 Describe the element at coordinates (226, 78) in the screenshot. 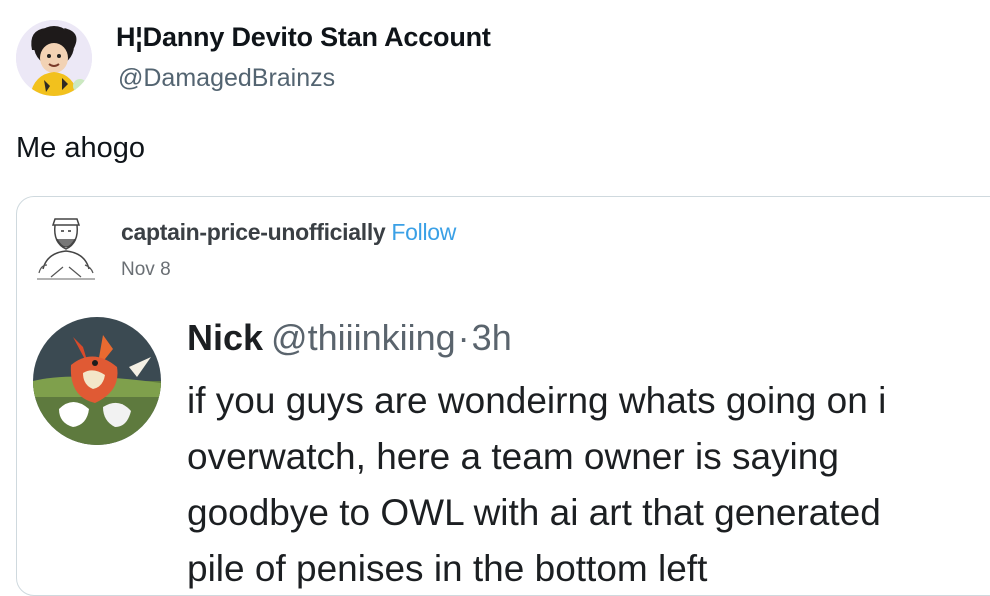

I see `author-handle: @DamagedBrainzs` at that location.